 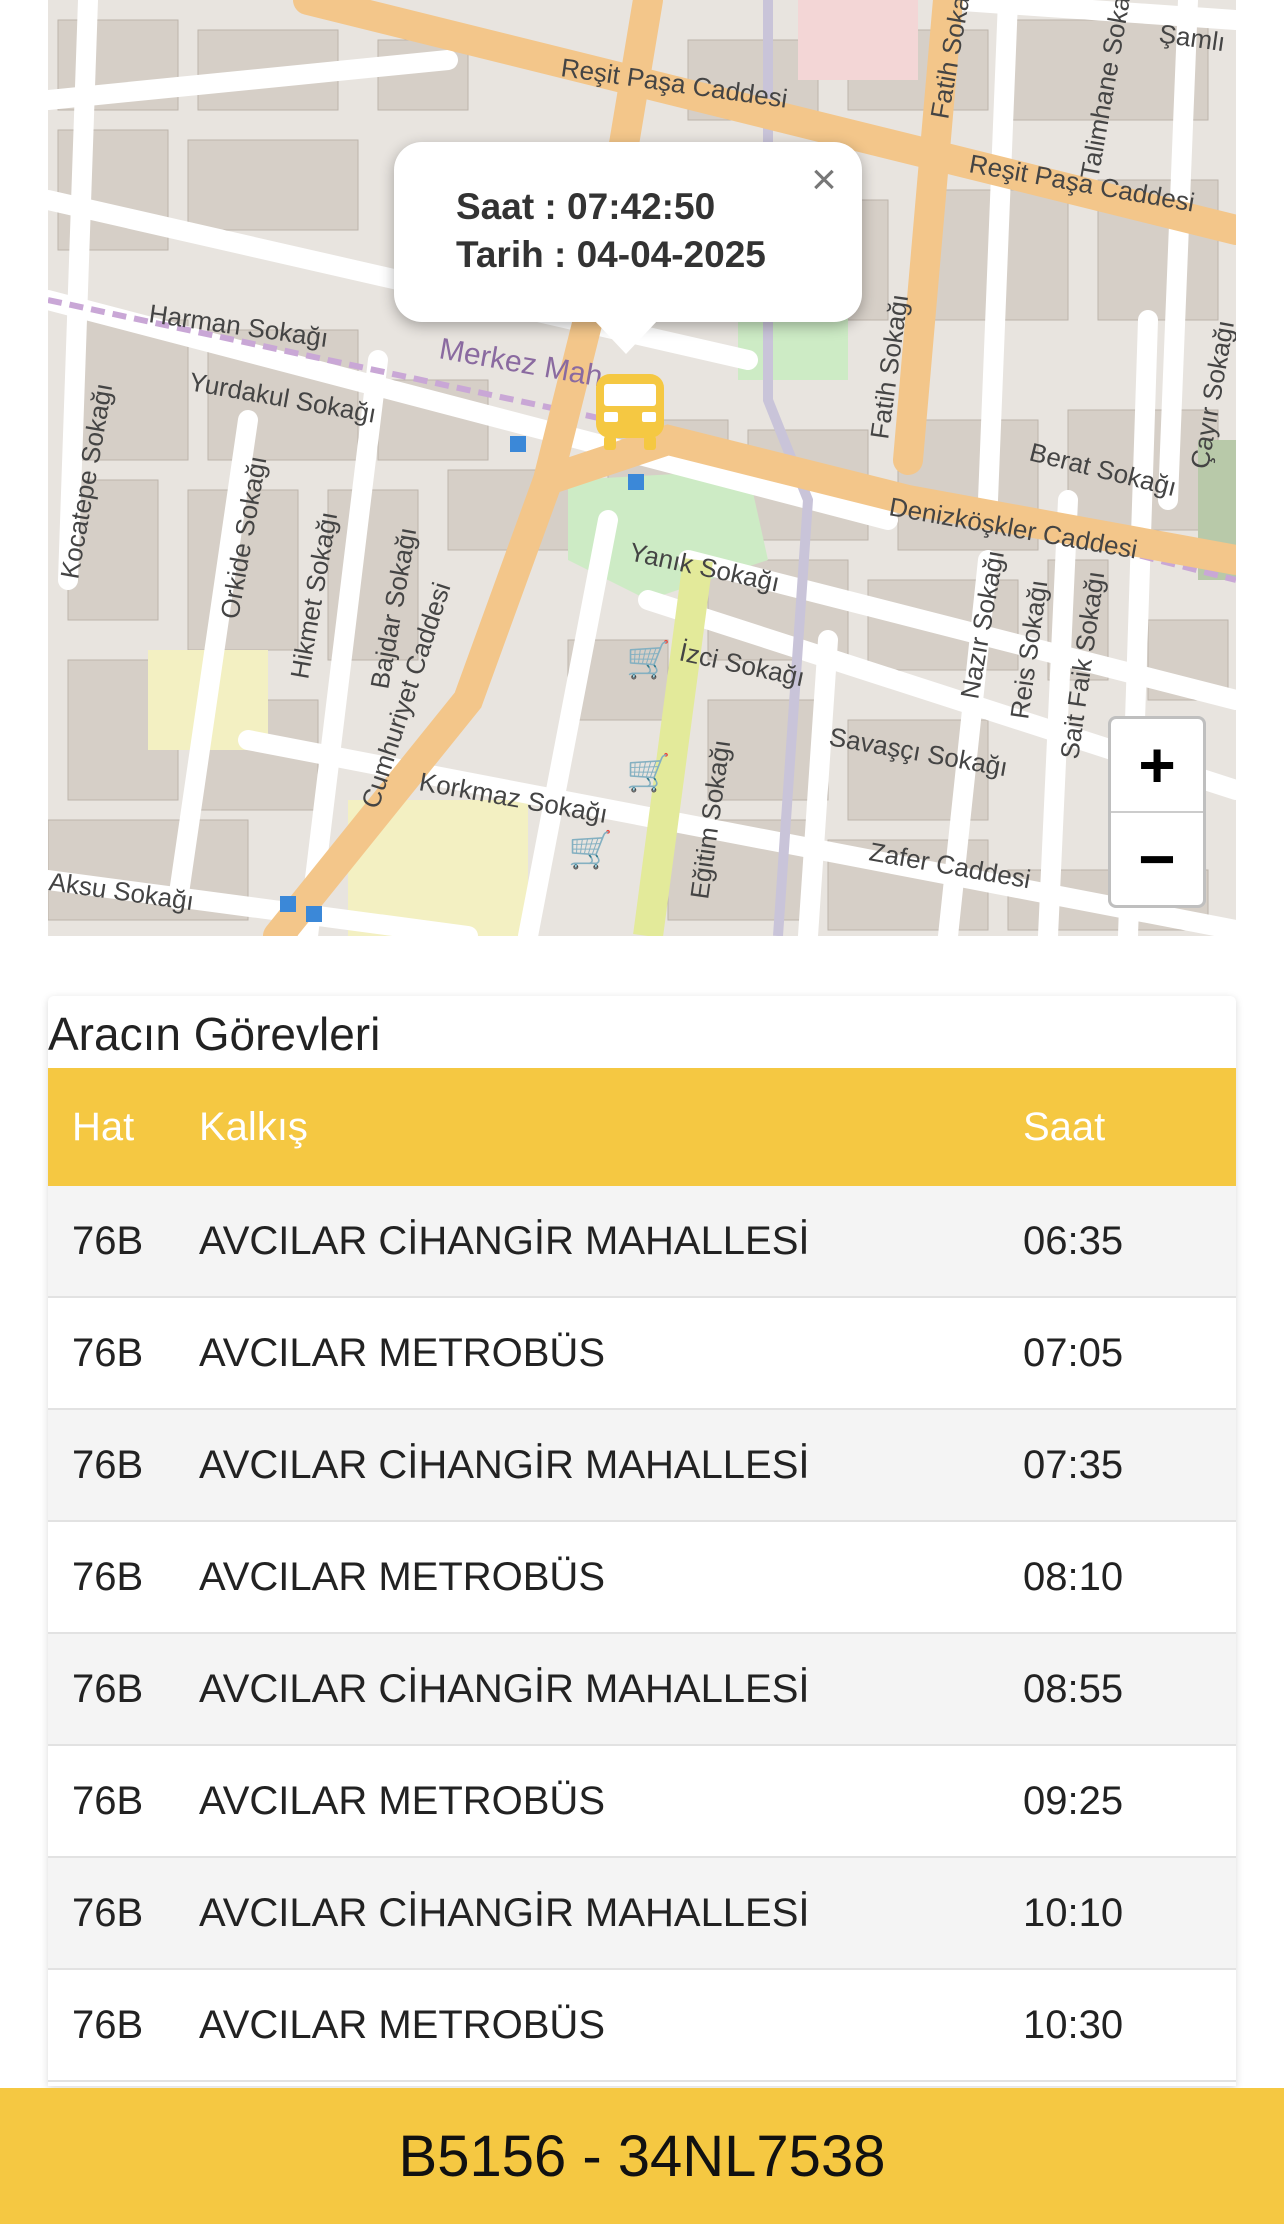 I want to click on location-popup: Saat : 07:42:50 Tarih : 04-04-2025 ×, so click(x=628, y=248).